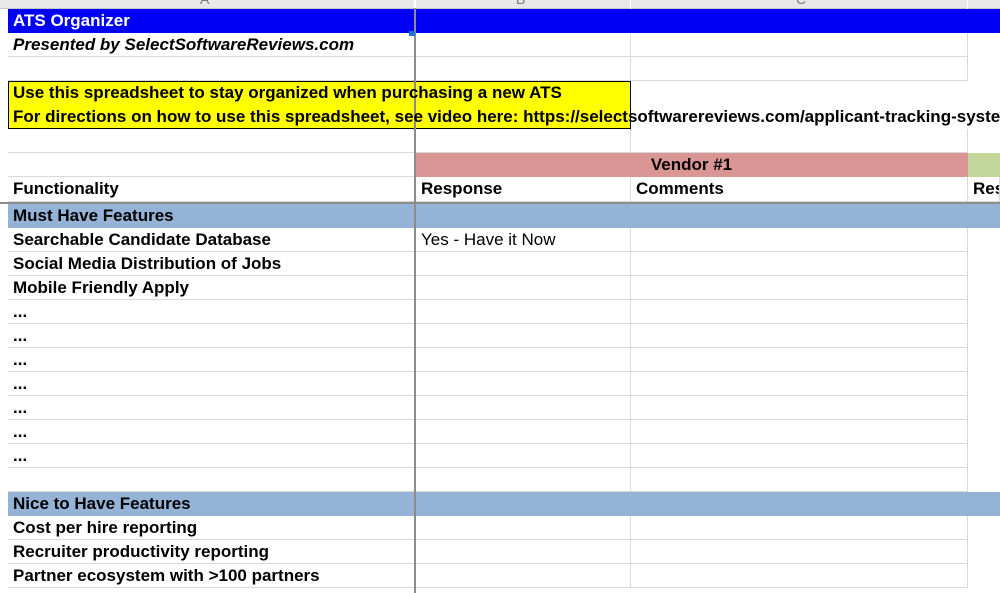 This screenshot has height=593, width=1000. What do you see at coordinates (708, 21) in the screenshot?
I see `title-fill-cell` at bounding box center [708, 21].